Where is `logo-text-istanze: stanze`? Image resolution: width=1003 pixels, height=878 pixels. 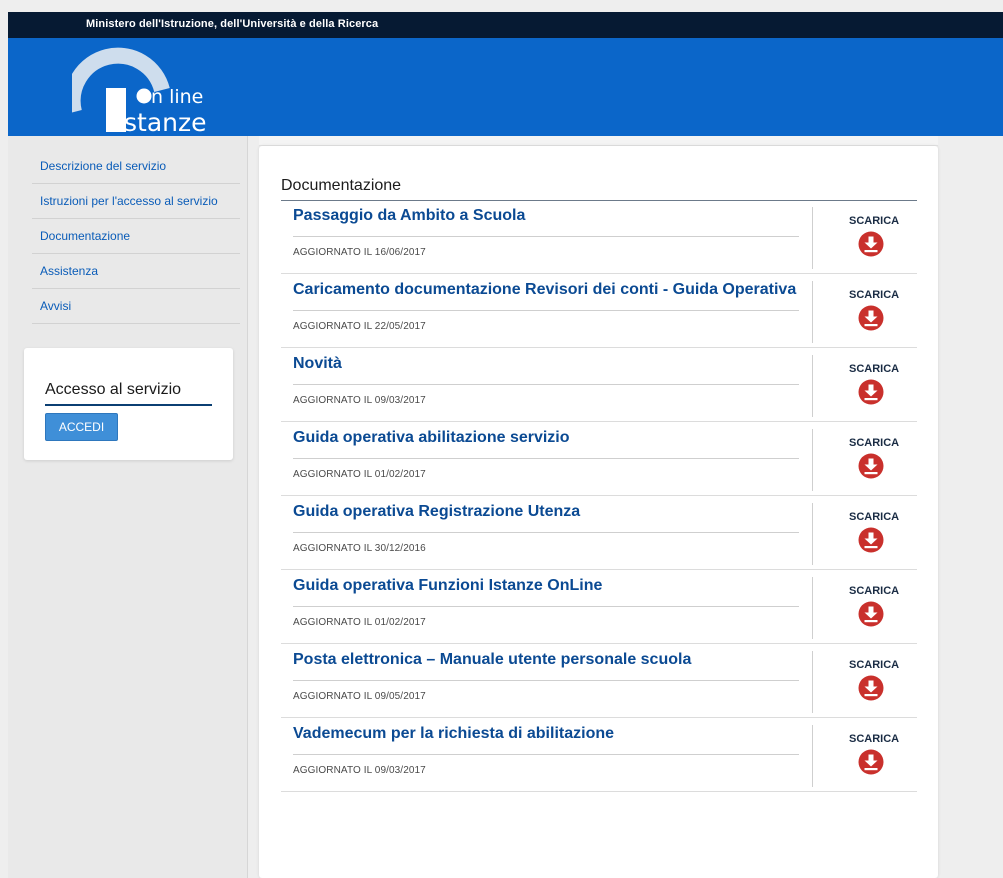 logo-text-istanze: stanze is located at coordinates (165, 122).